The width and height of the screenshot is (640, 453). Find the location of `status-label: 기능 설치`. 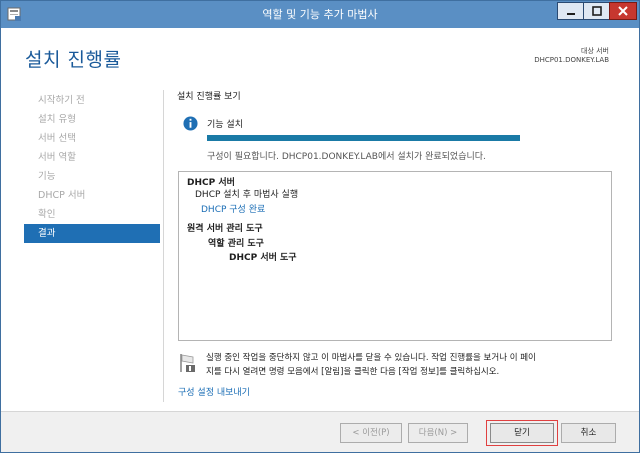

status-label: 기능 설치 is located at coordinates (225, 125).